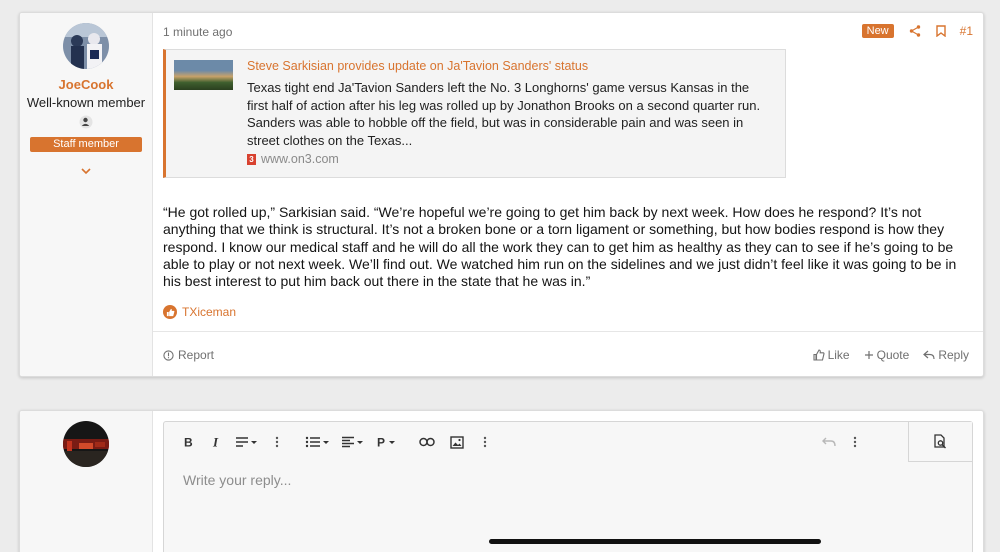 This screenshot has height=552, width=1000. I want to click on svg-text: I, so click(215, 442).